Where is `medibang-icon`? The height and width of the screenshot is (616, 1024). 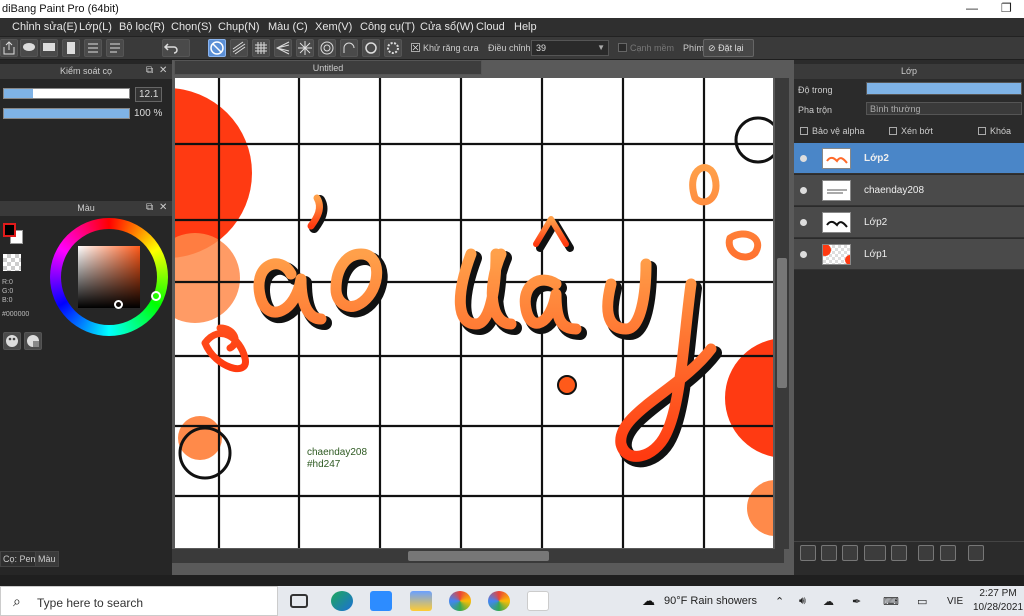
medibang-icon is located at coordinates (538, 601).